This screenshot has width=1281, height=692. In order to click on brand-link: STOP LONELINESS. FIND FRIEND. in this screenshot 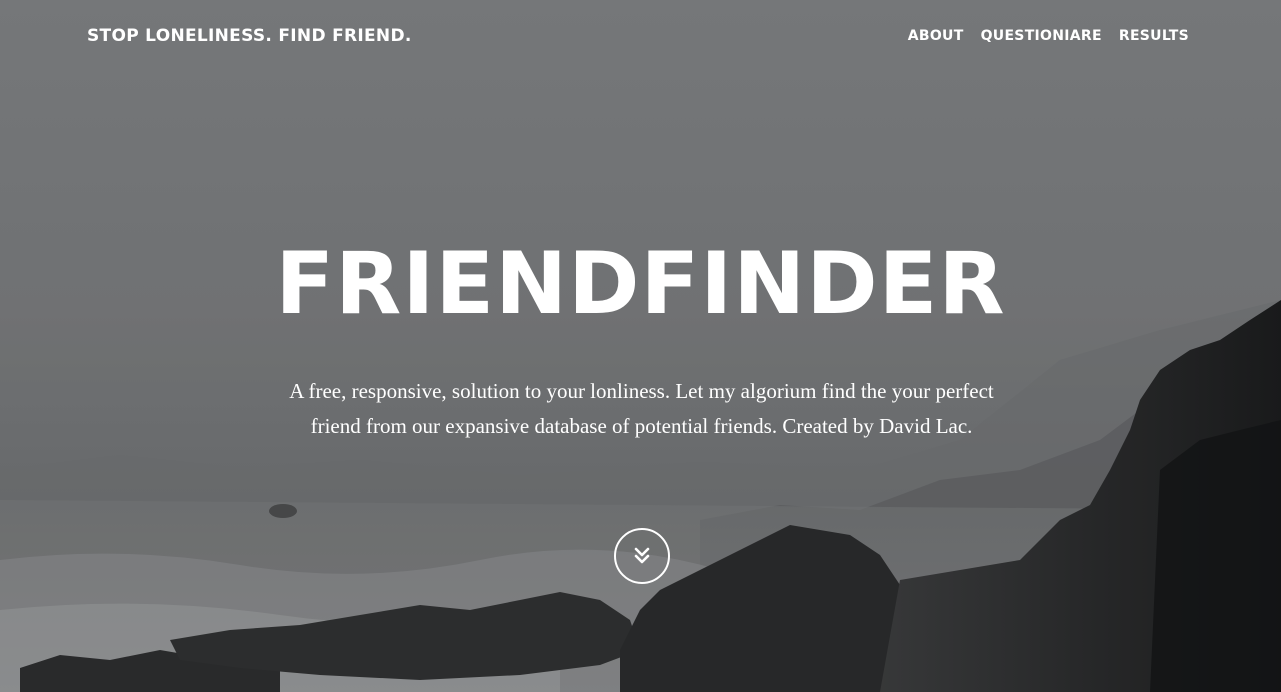, I will do `click(249, 36)`.